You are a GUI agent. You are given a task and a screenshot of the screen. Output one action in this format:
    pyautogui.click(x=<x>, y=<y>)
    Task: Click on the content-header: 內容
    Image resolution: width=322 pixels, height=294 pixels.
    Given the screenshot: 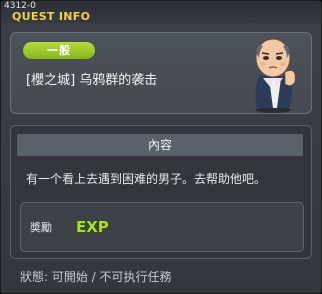 What is the action you would take?
    pyautogui.click(x=160, y=145)
    